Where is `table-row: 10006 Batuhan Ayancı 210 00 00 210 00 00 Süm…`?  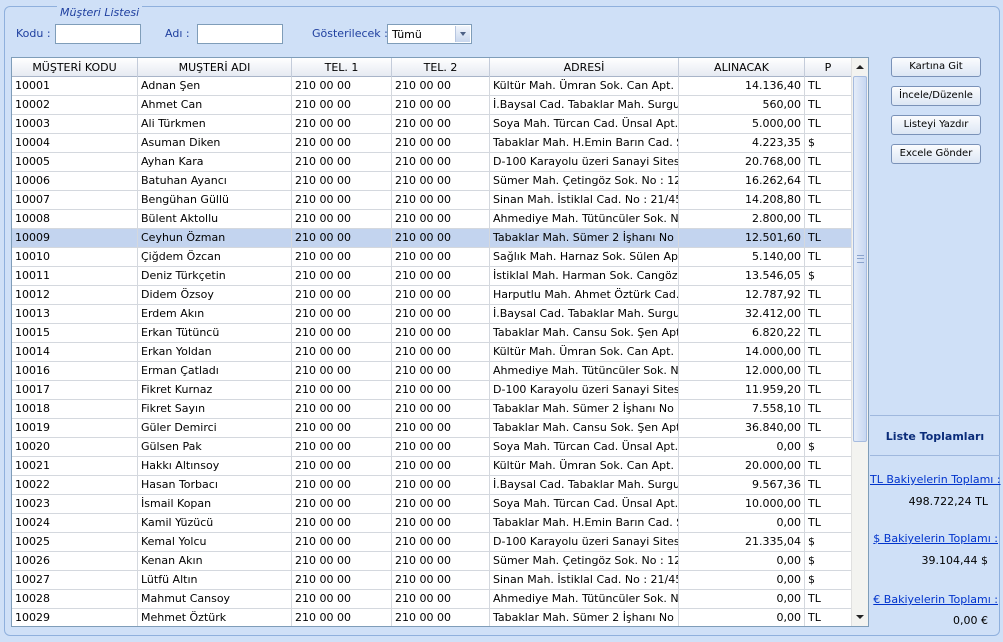
table-row: 10006 Batuhan Ayancı 210 00 00 210 00 00 Süm… is located at coordinates (432, 181).